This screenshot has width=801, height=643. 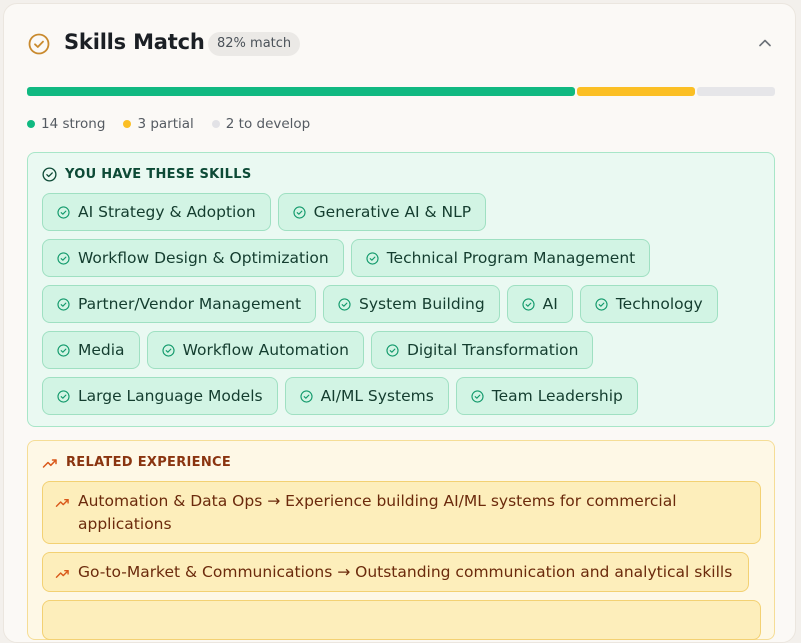 I want to click on skill-chip-label: AI, so click(x=550, y=304).